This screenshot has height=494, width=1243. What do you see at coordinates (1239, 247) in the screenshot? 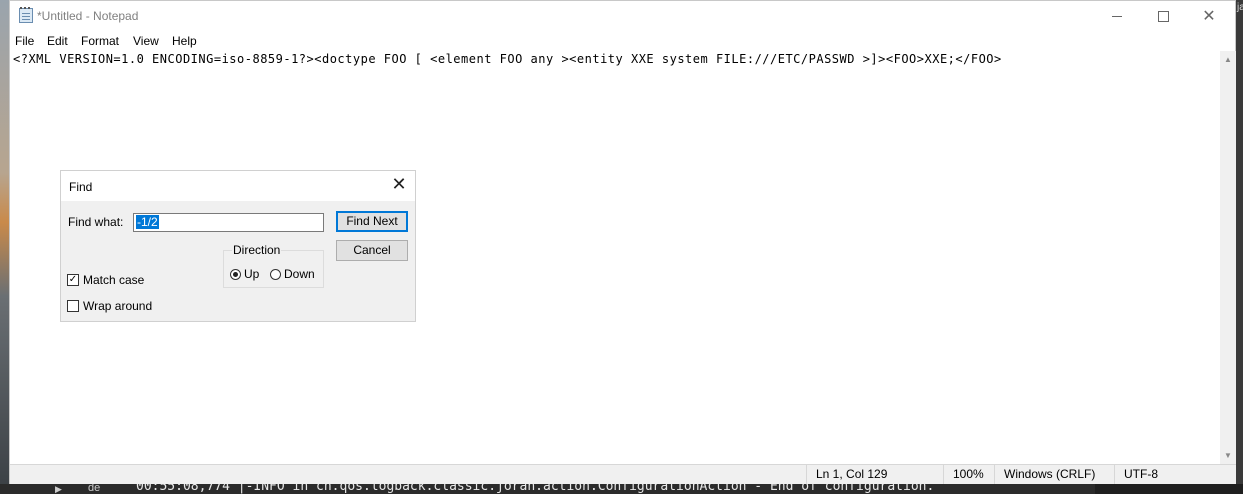
I see `background-window-edge: ja` at bounding box center [1239, 247].